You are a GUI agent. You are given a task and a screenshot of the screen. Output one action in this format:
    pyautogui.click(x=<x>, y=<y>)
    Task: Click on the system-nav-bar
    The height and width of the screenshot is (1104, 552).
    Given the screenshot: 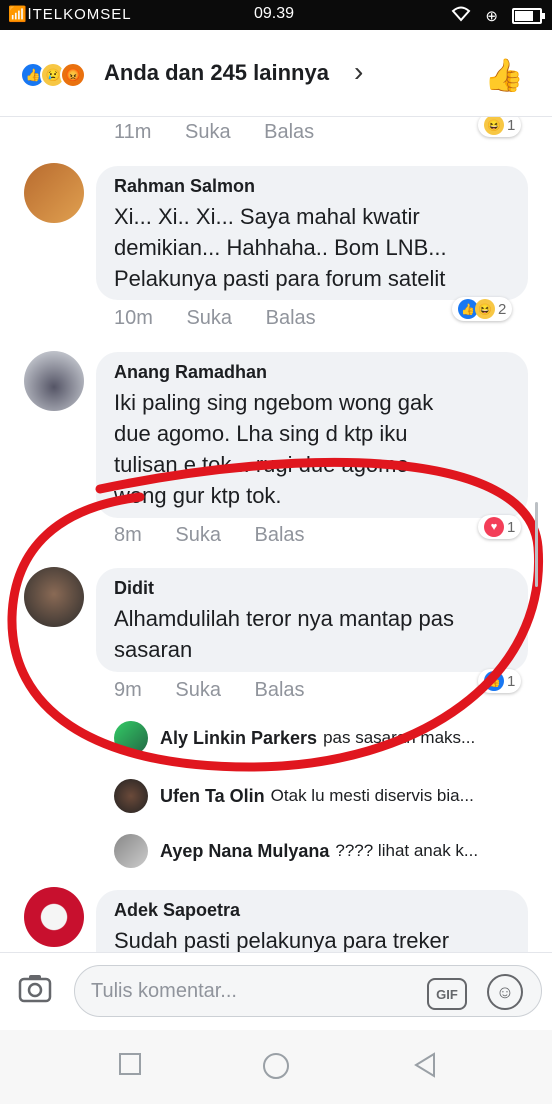 What is the action you would take?
    pyautogui.click(x=276, y=1067)
    